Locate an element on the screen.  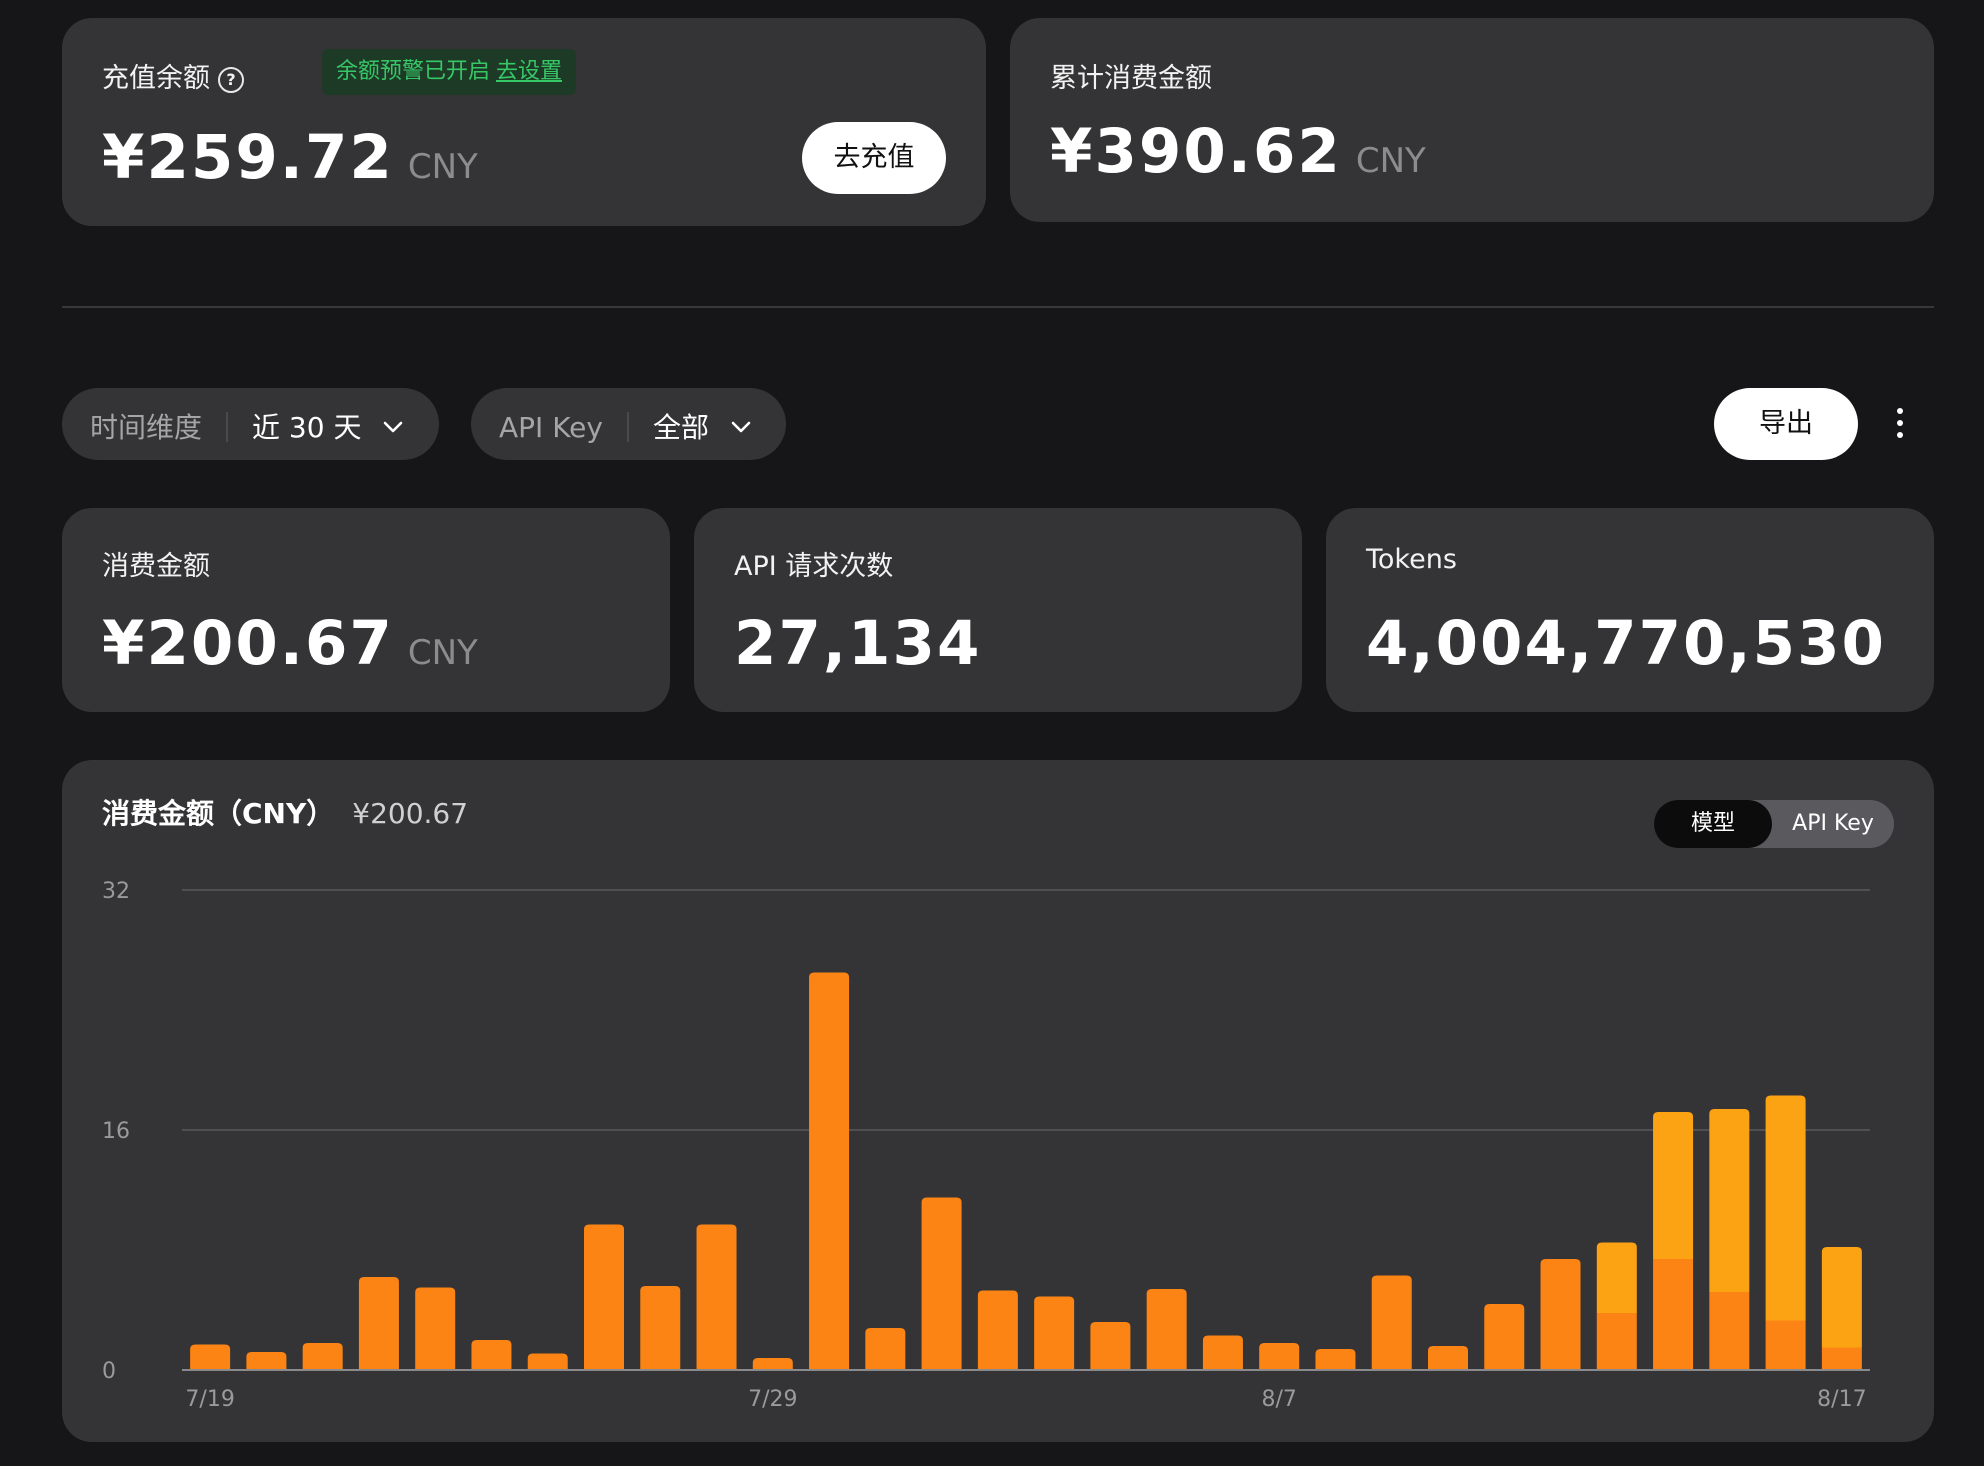
bar-7-21-s0 is located at coordinates (322, 1356).